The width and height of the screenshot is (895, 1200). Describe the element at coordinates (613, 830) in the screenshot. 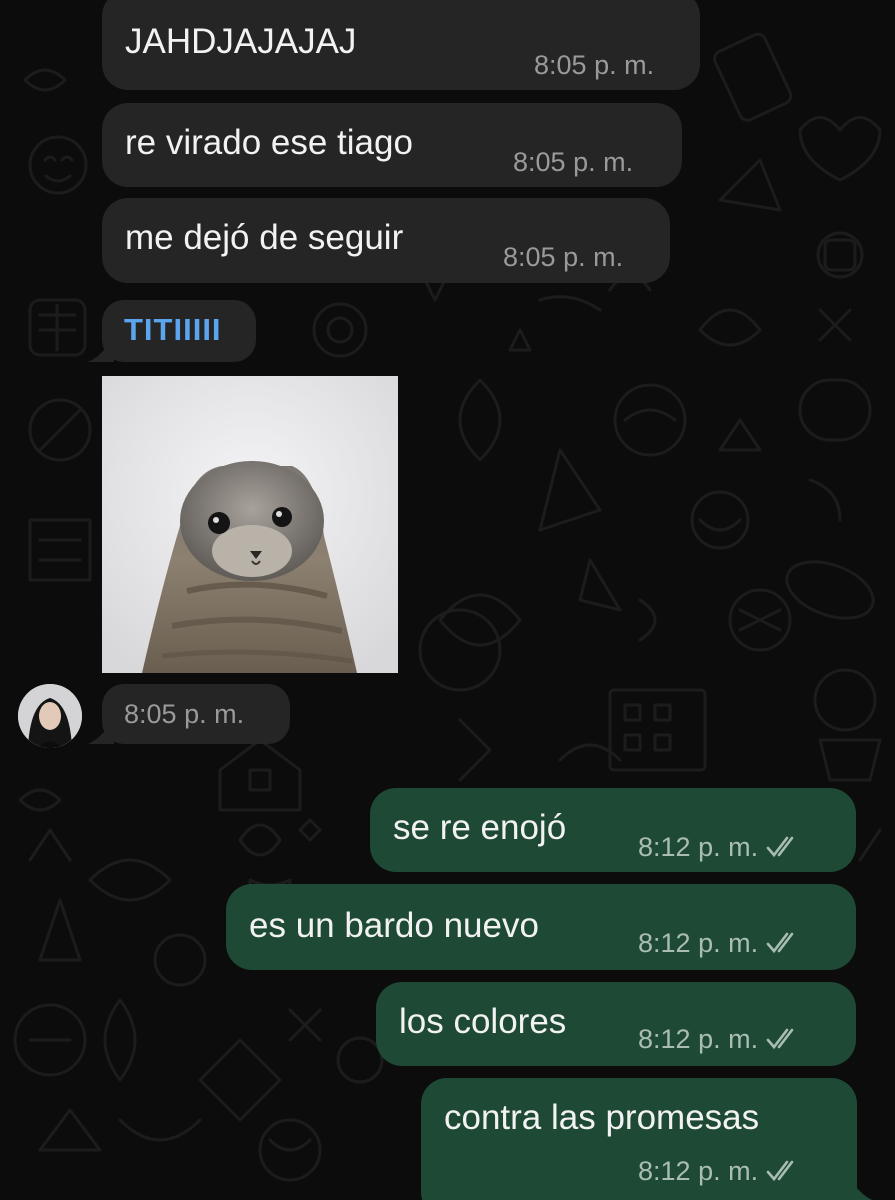

I see `outgoing-message: se re enojó 8:12 p. m.` at that location.